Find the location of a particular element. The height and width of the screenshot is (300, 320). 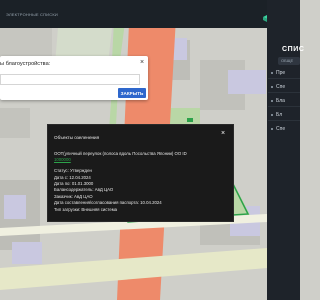

side-item: Бл is located at coordinates (279, 115).